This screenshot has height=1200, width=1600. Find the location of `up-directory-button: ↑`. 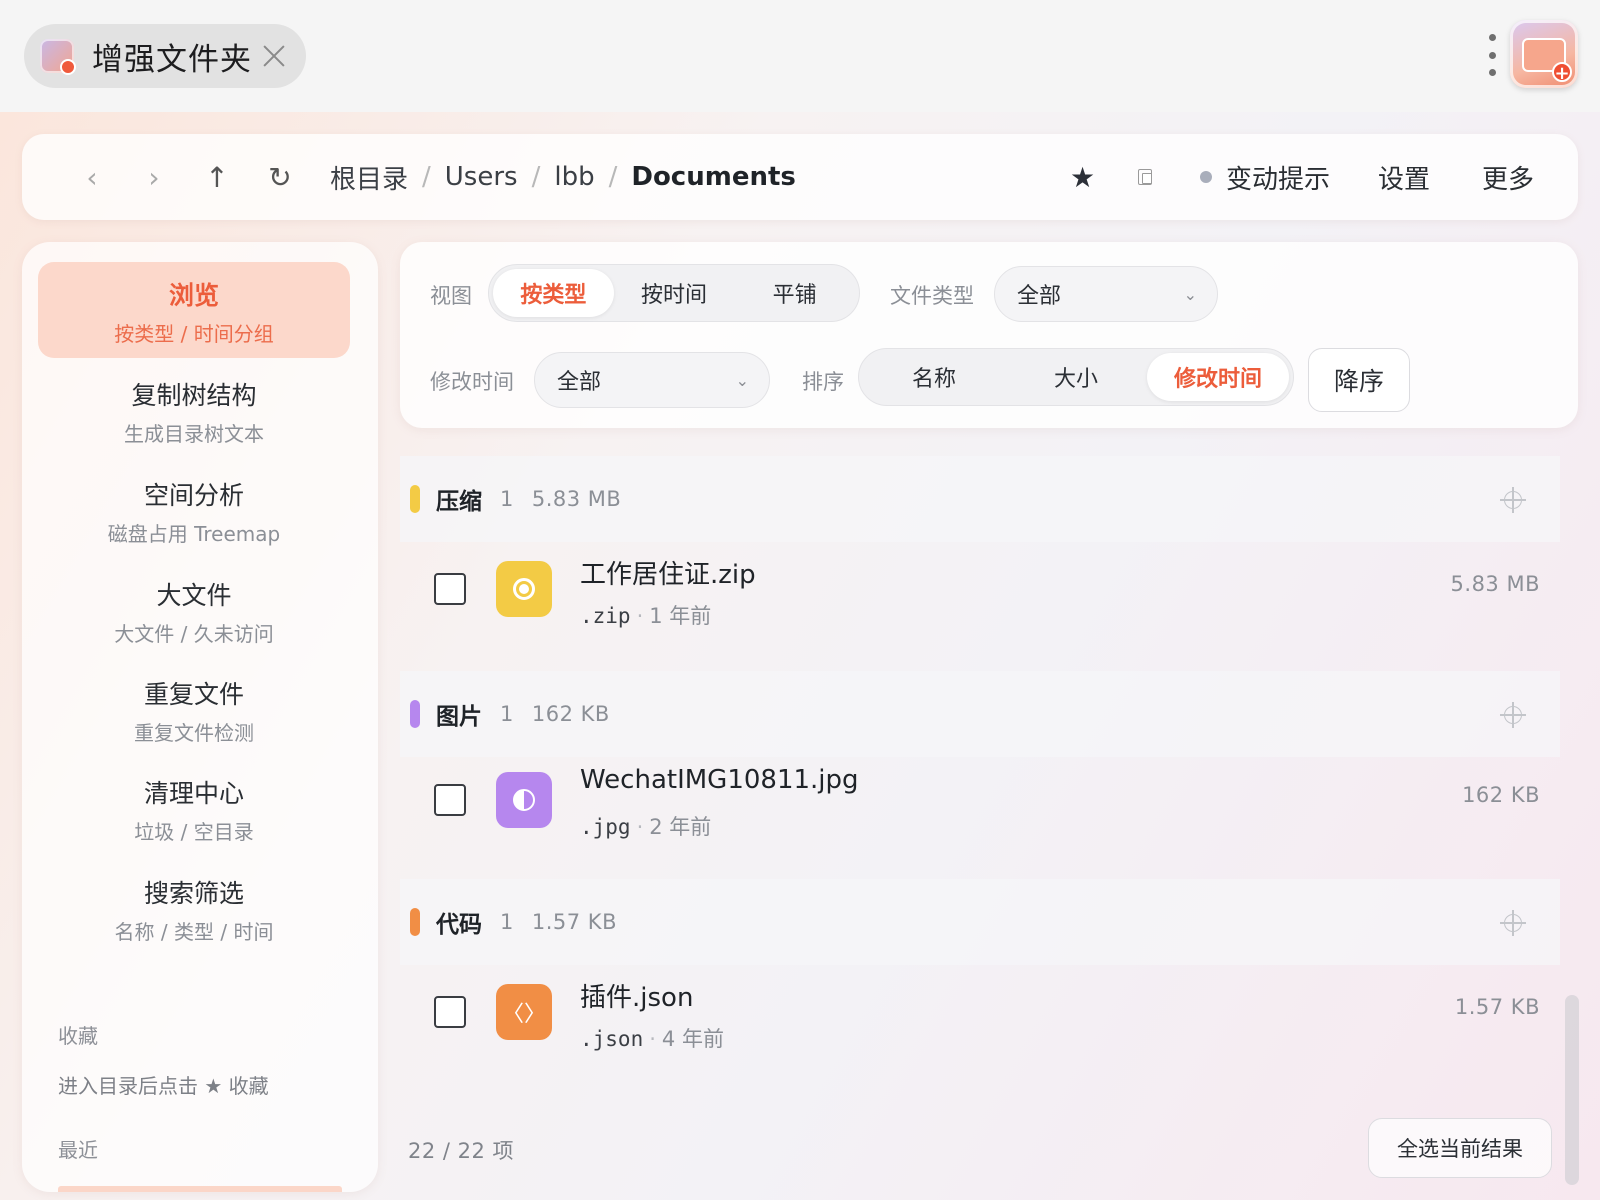

up-directory-button: ↑ is located at coordinates (217, 177).